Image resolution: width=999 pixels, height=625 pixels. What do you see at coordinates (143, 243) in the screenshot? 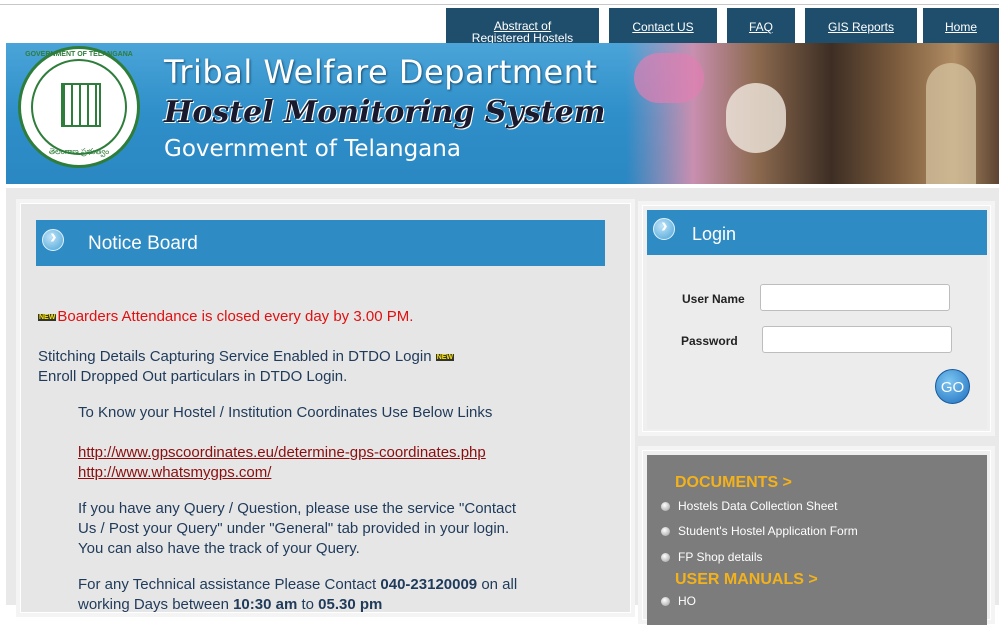
I see `notice-board-title: Notice Board` at bounding box center [143, 243].